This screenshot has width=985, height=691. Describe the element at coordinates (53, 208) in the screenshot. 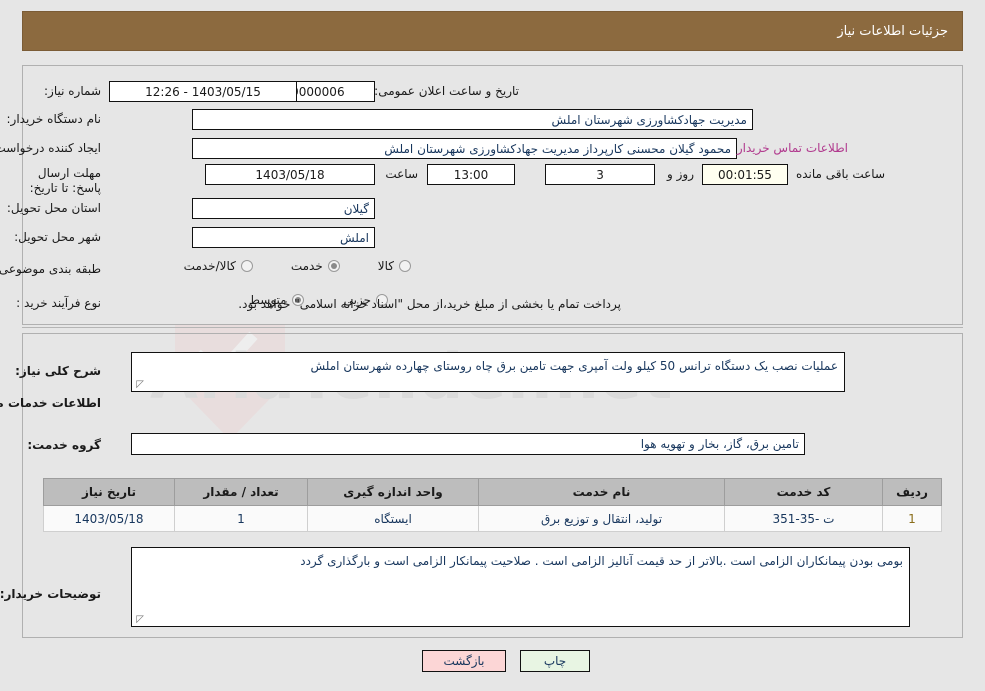

I see `province-label: استان محل تحویل:` at that location.